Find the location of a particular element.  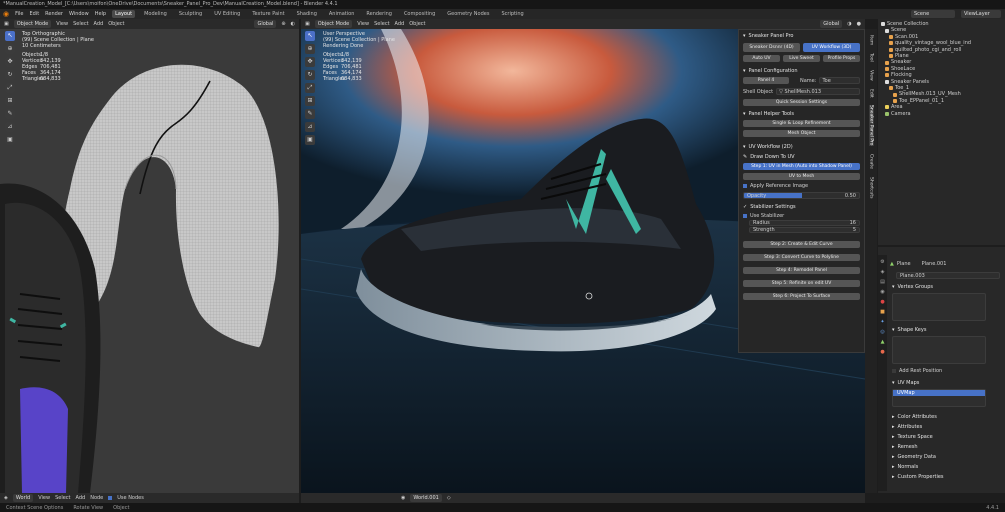

world-props-icon: ● is located at coordinates (882, 302).